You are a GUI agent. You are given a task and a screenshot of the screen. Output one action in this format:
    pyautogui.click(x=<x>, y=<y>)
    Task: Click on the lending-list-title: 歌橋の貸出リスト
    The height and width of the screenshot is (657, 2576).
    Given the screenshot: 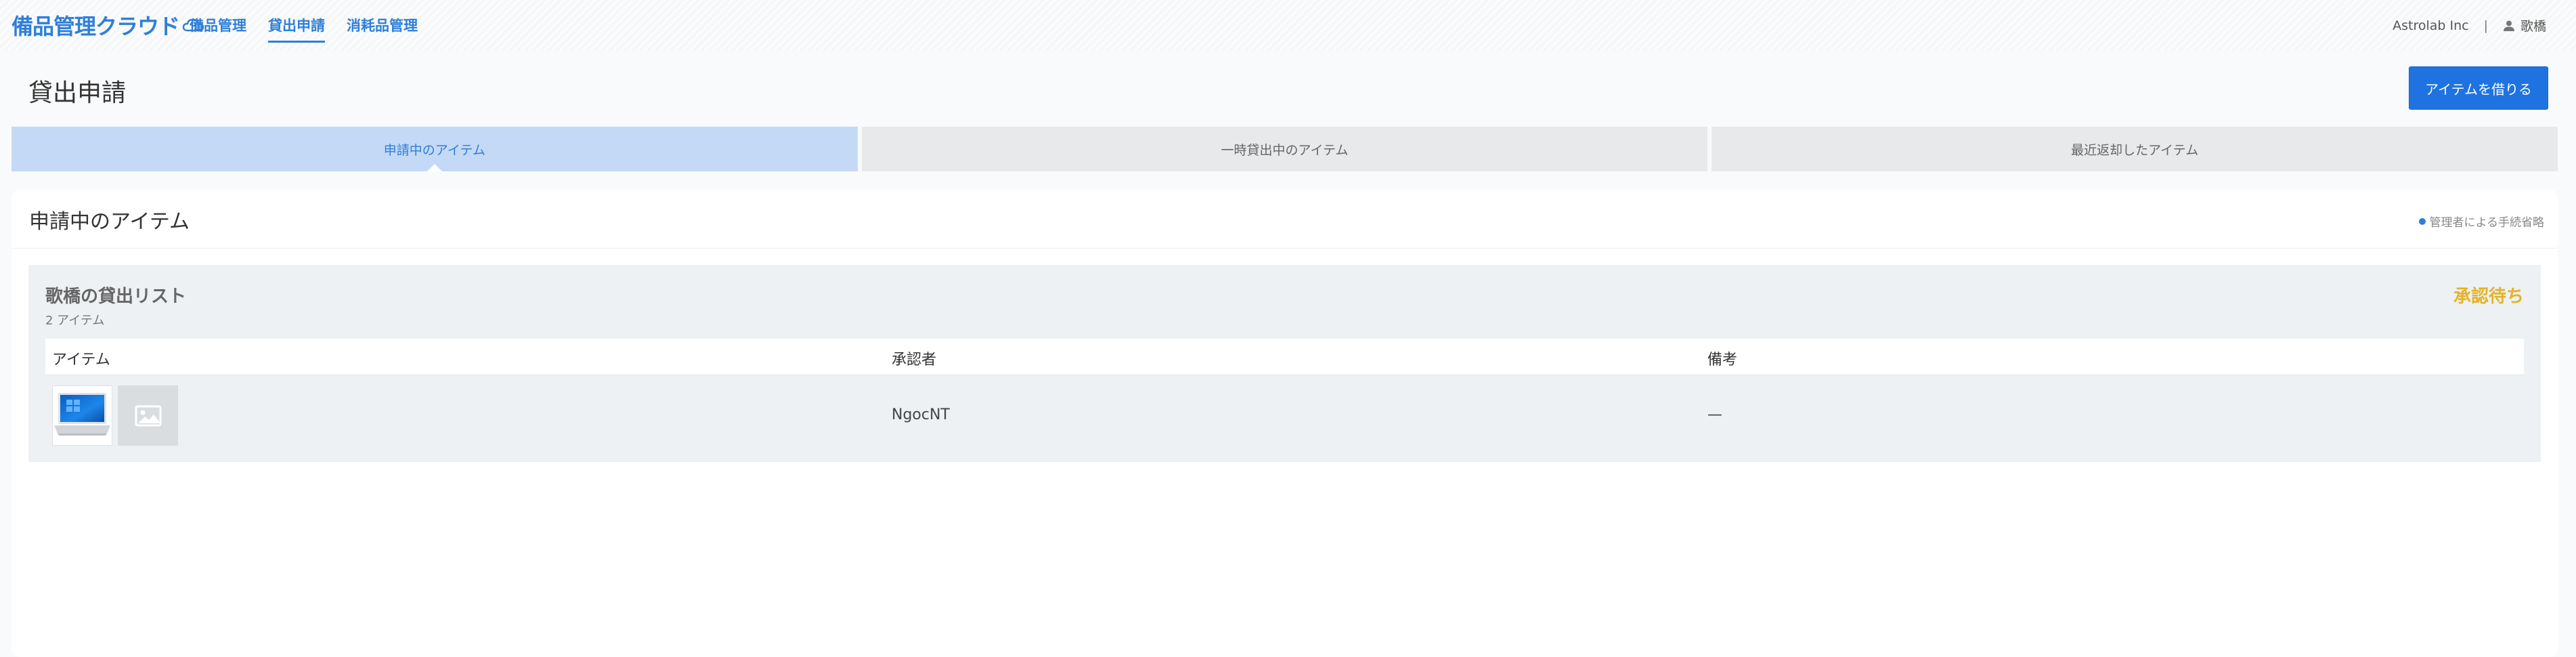 What is the action you would take?
    pyautogui.click(x=116, y=297)
    